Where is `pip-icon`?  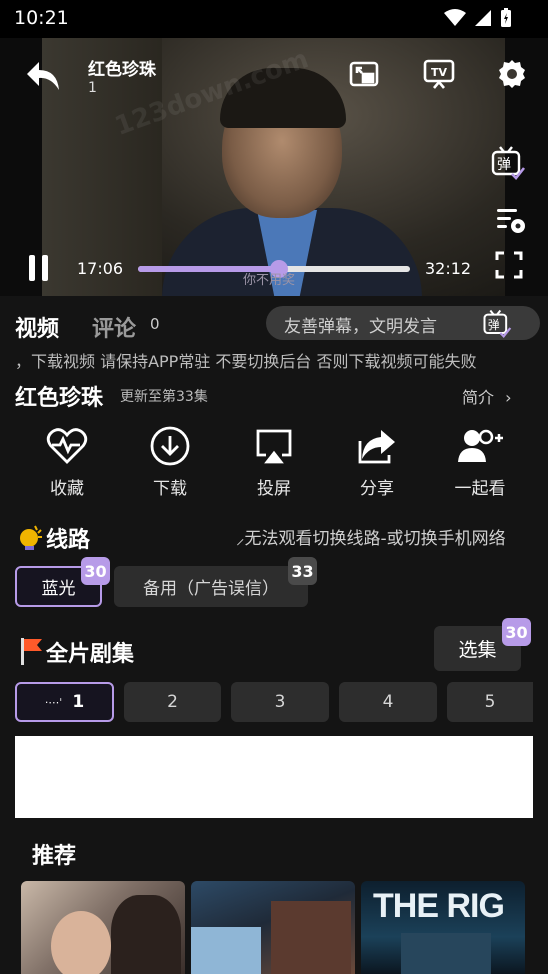
pip-icon is located at coordinates (364, 74).